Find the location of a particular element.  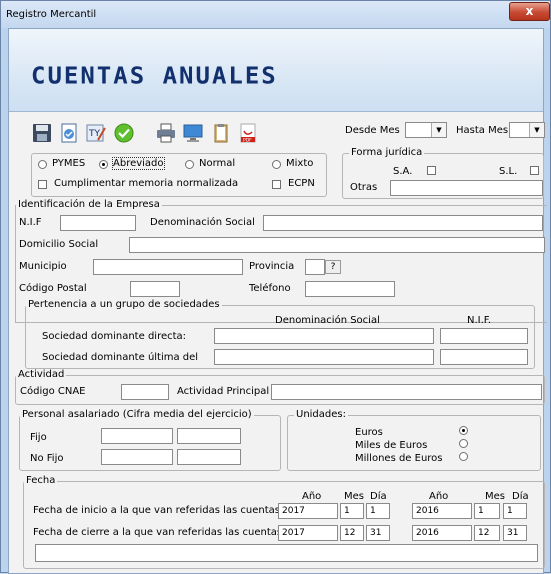

directa-denominacion-field is located at coordinates (324, 336).